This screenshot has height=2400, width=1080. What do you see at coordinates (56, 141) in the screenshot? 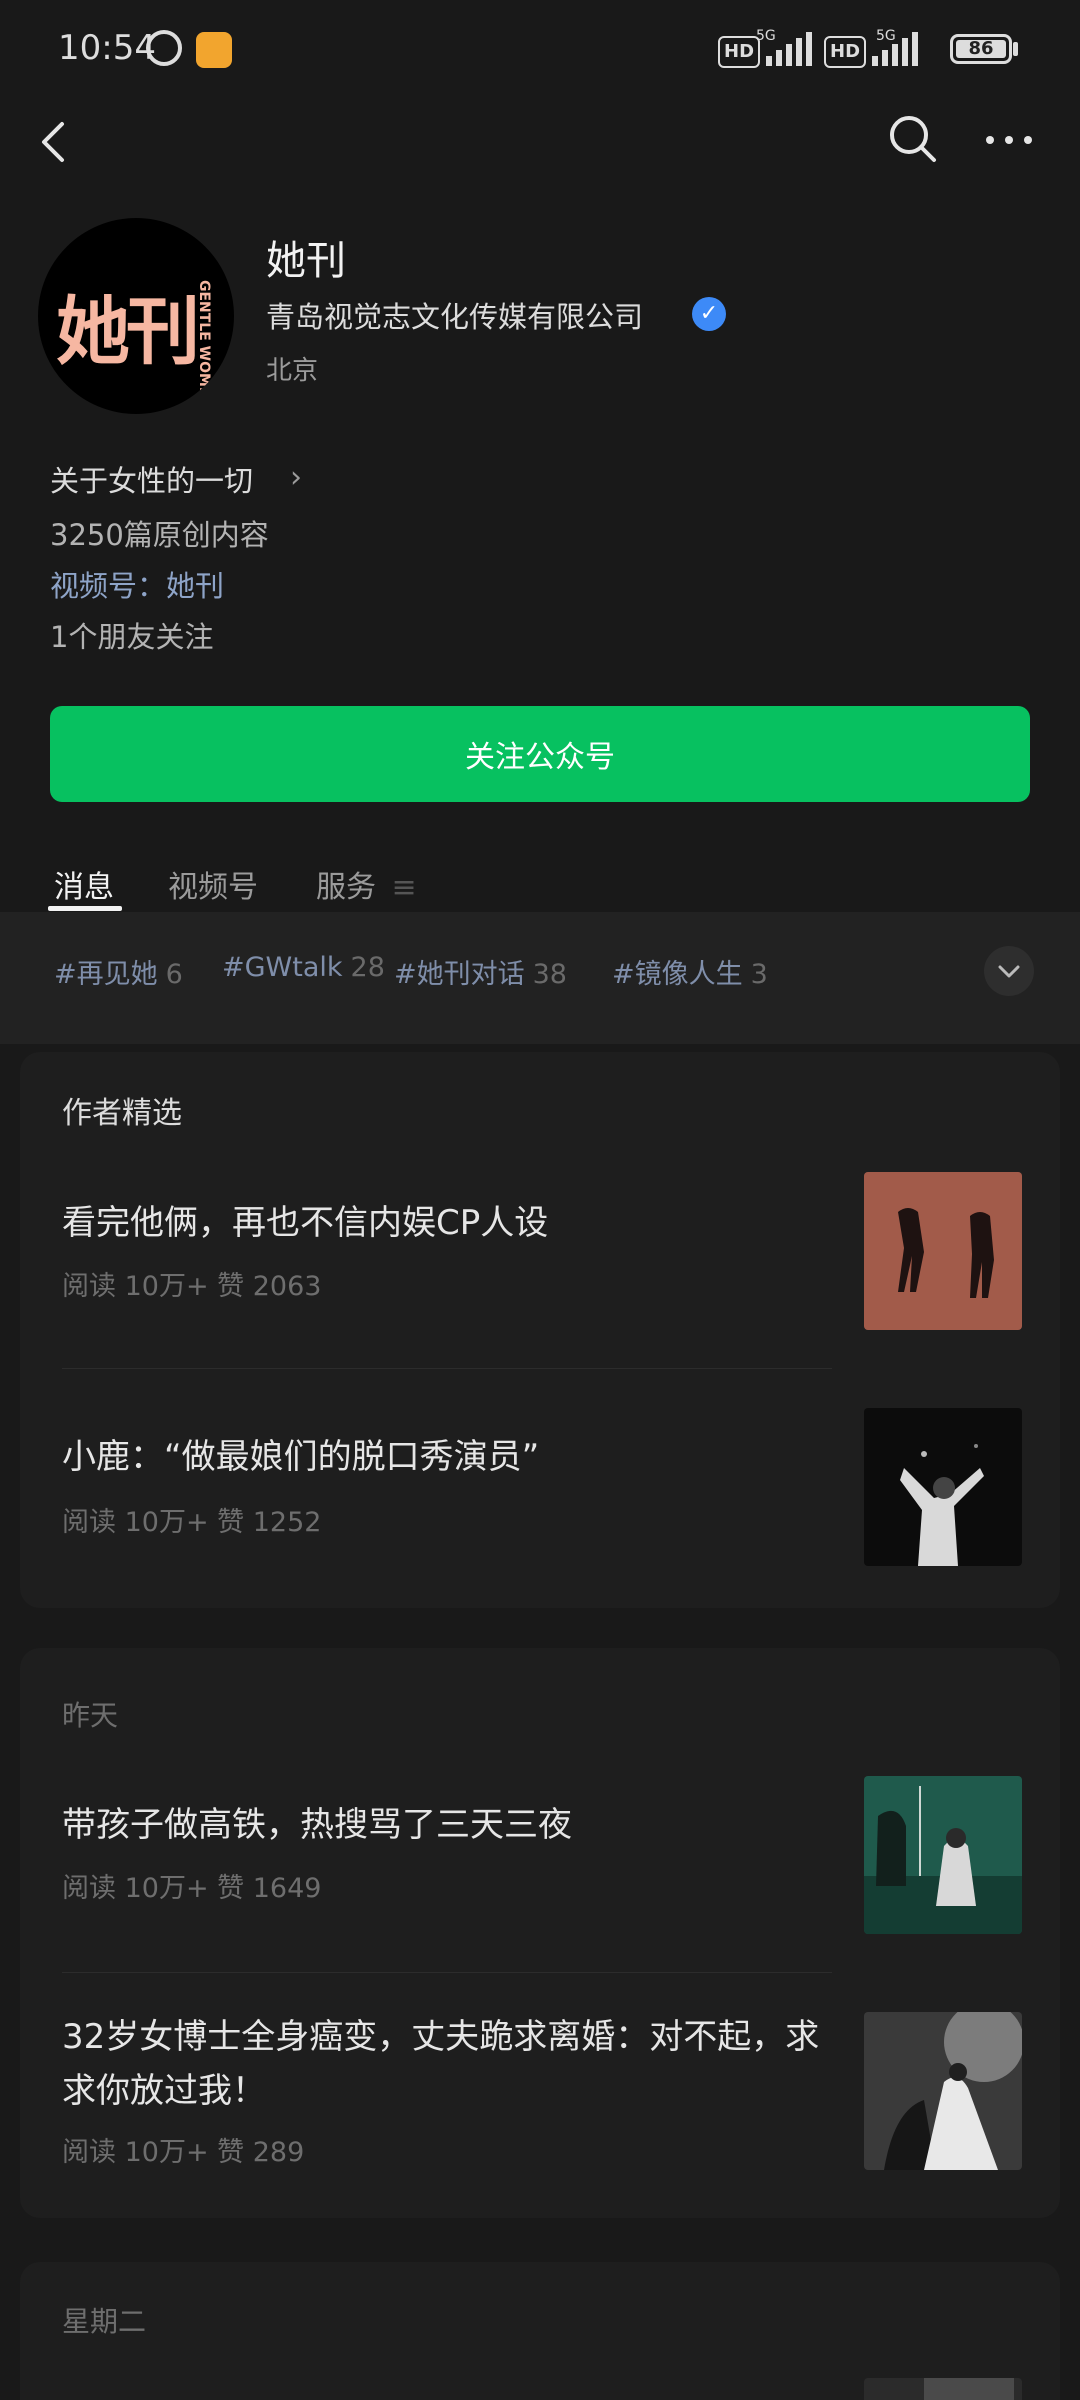
I see `back-arrow-icon` at bounding box center [56, 141].